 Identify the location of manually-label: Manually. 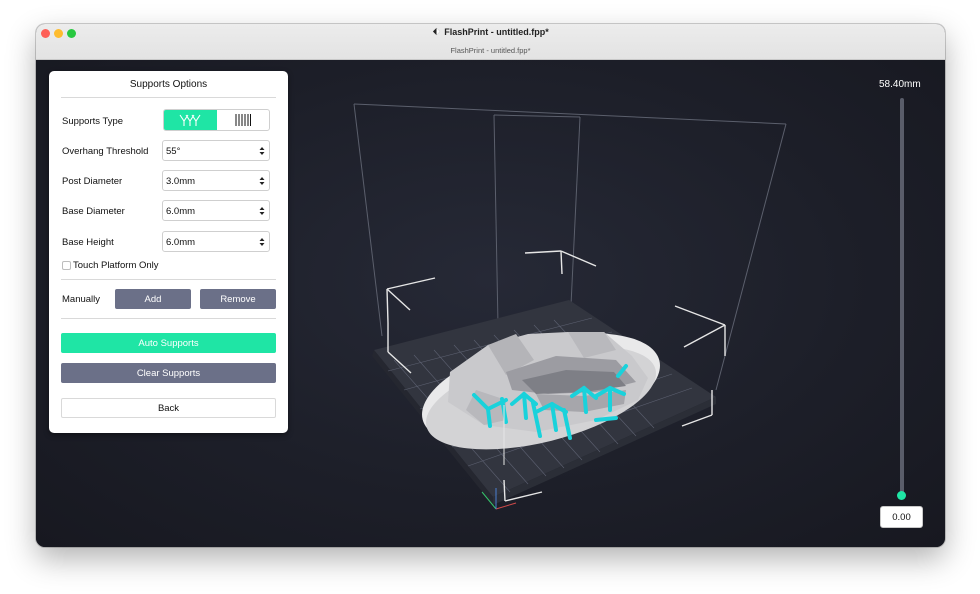
(81, 299).